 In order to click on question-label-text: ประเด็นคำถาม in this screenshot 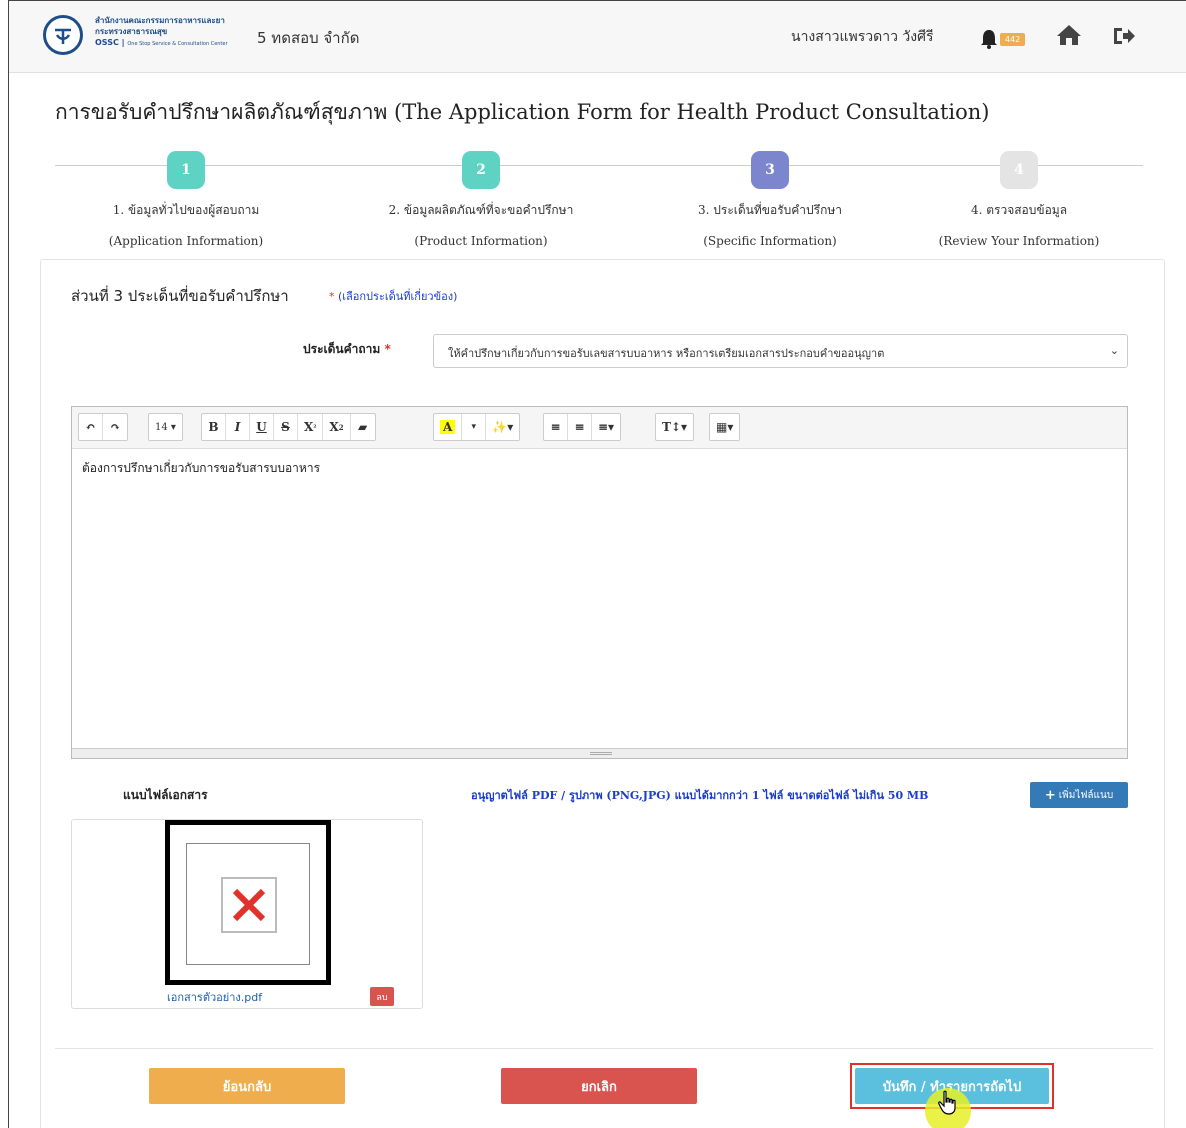, I will do `click(342, 349)`.